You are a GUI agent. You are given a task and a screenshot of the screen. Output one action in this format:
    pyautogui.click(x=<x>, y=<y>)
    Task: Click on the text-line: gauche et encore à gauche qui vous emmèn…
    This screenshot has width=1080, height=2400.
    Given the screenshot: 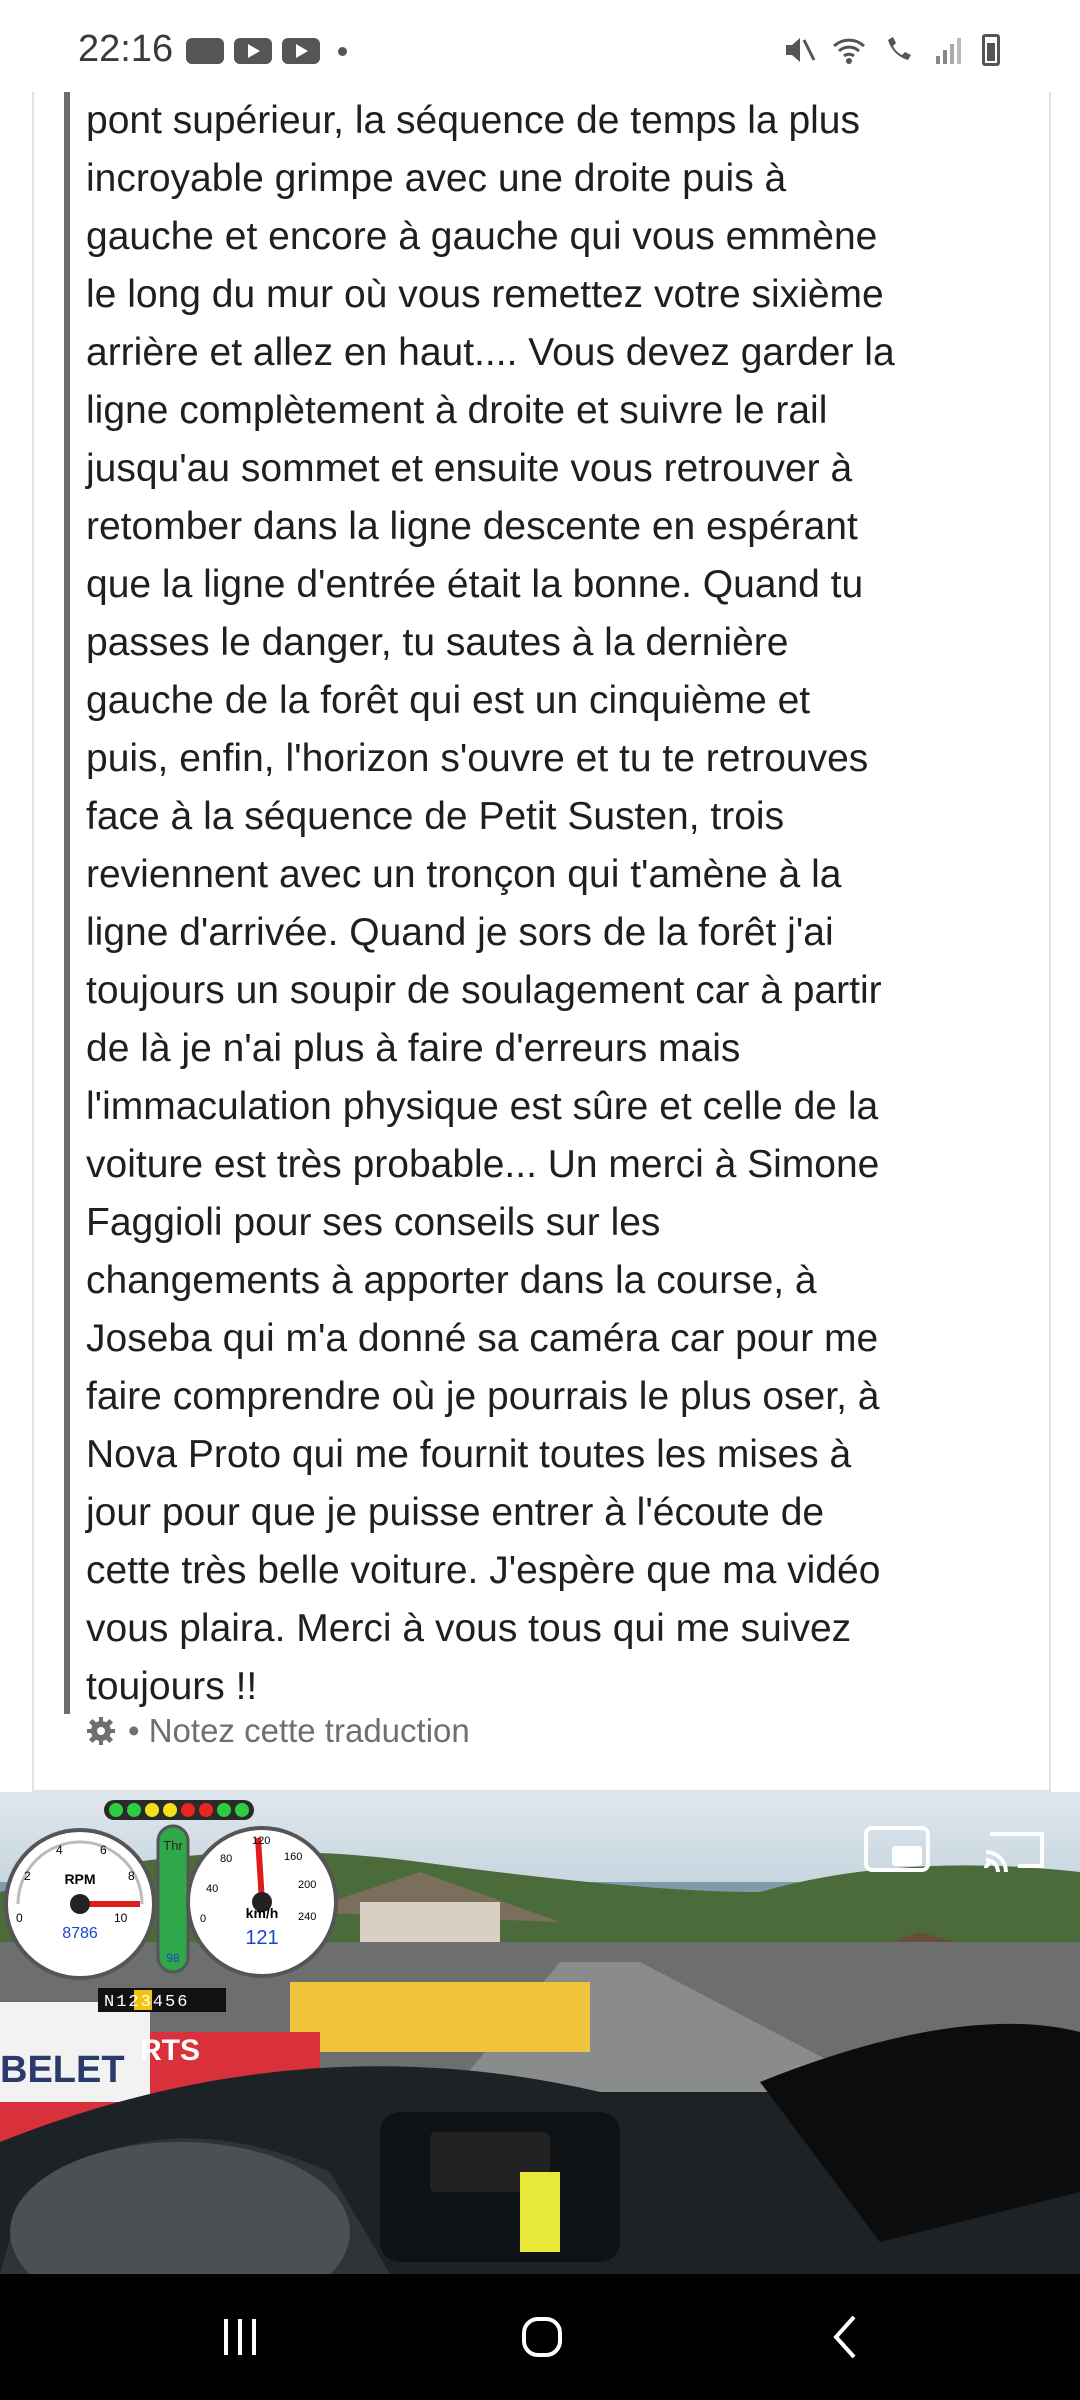 What is the action you would take?
    pyautogui.click(x=482, y=236)
    